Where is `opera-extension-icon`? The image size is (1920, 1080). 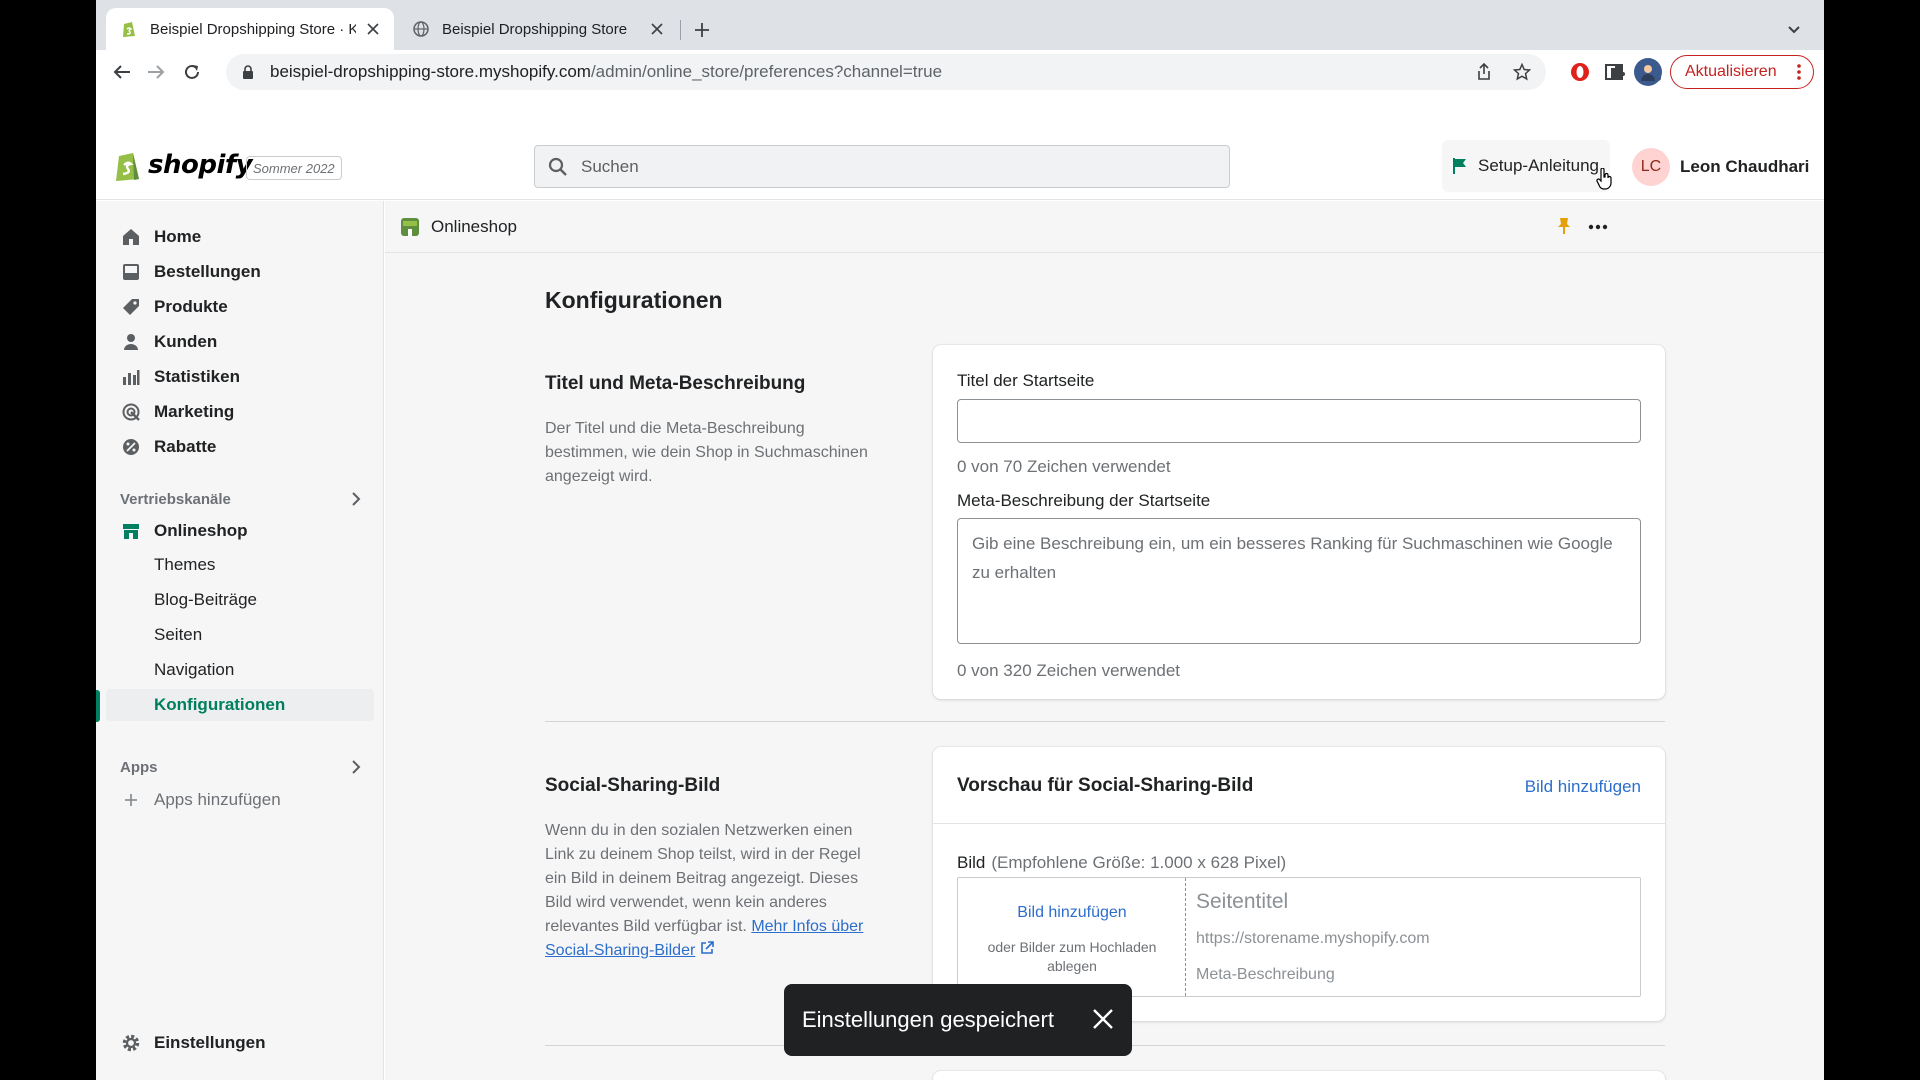
opera-extension-icon is located at coordinates (1580, 72).